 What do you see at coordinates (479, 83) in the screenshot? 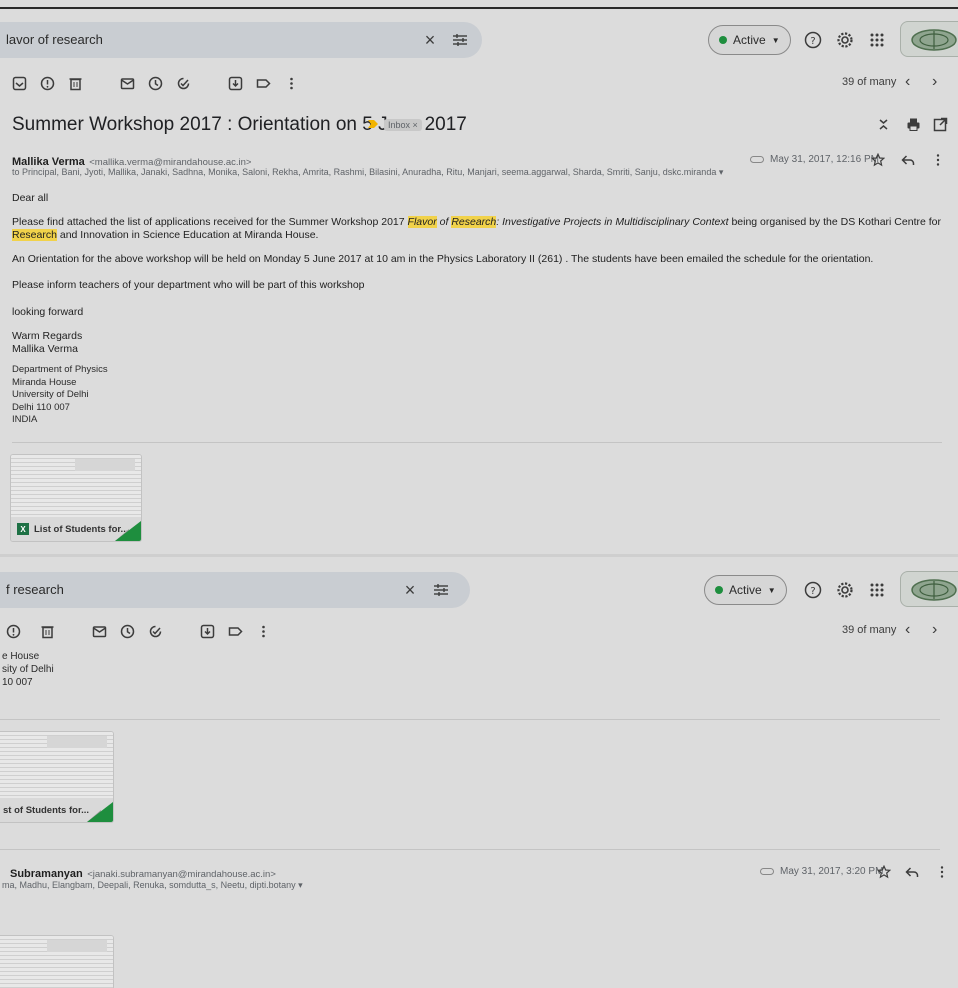
I see `message-toolbar: 39 of many ‹ ›` at bounding box center [479, 83].